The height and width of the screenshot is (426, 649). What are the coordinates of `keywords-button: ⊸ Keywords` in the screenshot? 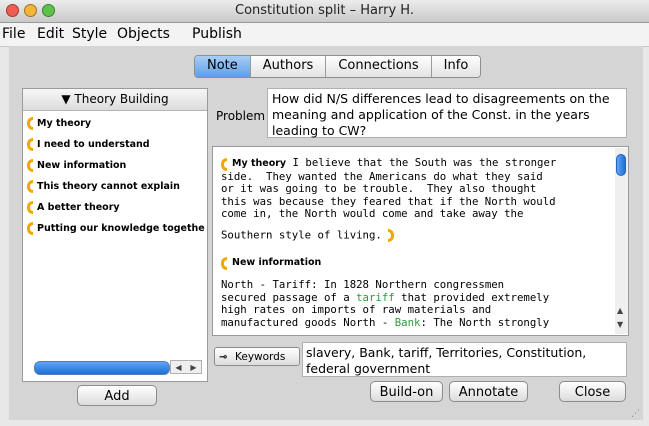 It's located at (257, 356).